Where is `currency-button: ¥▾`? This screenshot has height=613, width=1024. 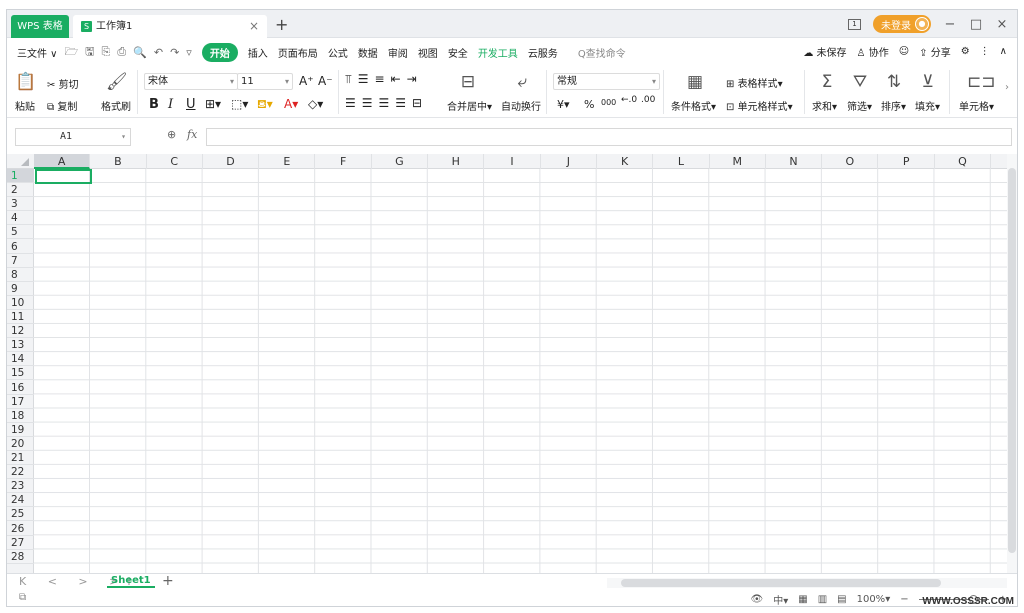 currency-button: ¥▾ is located at coordinates (563, 104).